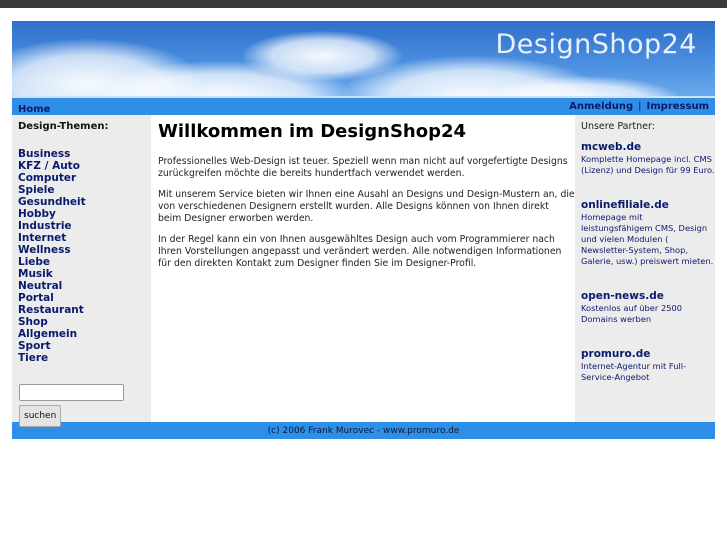 The height and width of the screenshot is (545, 727). I want to click on category-link-kfz-auto: KFZ / Auto, so click(49, 166).